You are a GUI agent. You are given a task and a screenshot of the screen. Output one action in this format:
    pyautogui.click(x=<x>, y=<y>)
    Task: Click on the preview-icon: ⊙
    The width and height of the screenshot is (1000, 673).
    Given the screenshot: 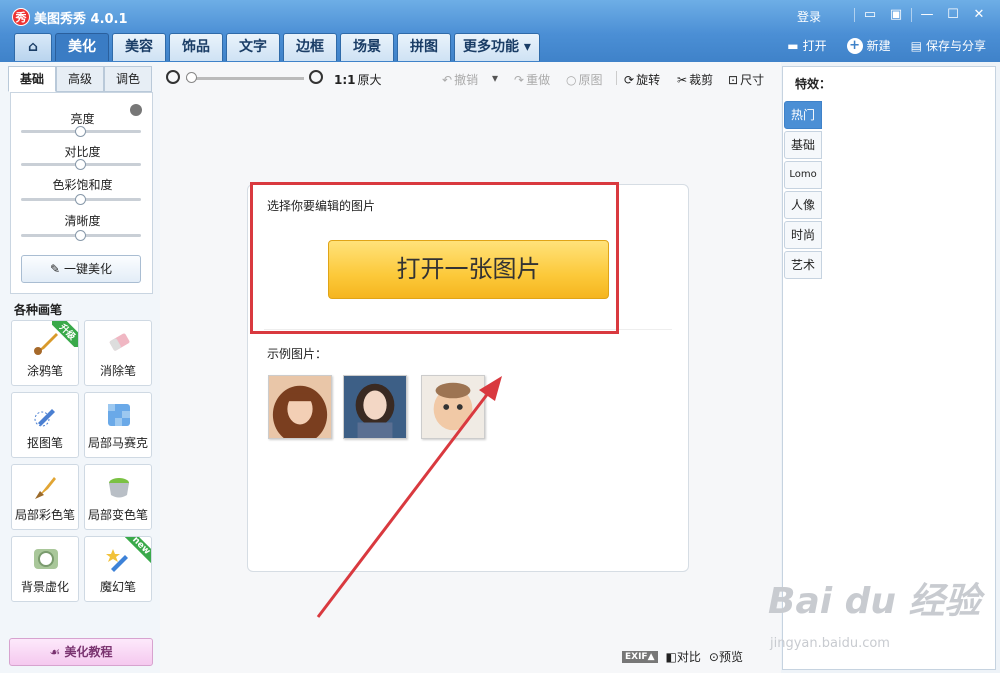 What is the action you would take?
    pyautogui.click(x=713, y=657)
    